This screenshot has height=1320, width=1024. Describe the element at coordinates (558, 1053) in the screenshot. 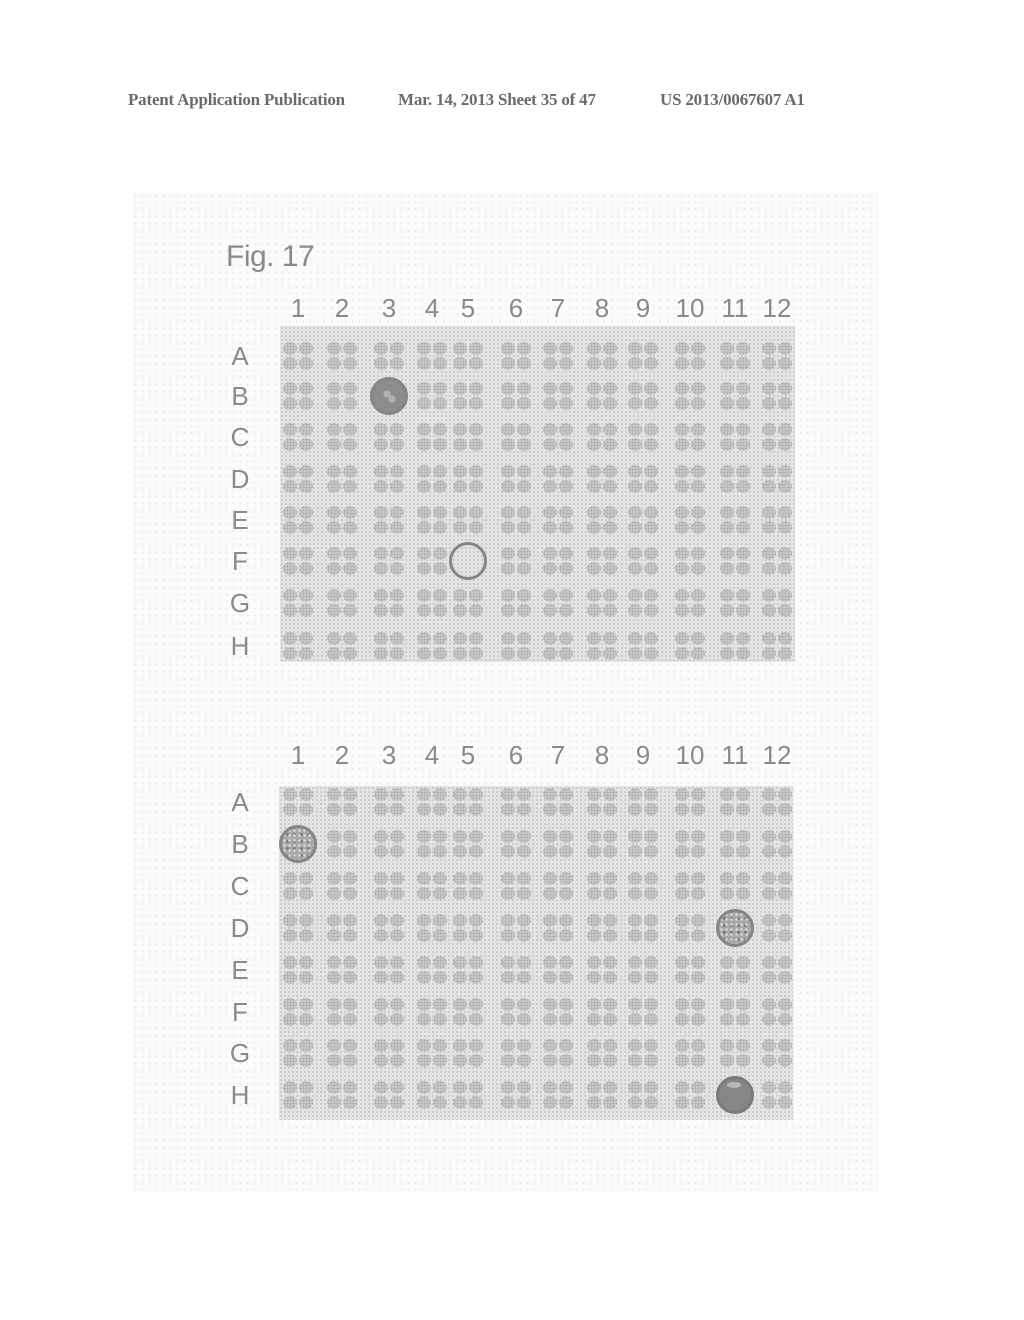

I see `well-g7` at that location.